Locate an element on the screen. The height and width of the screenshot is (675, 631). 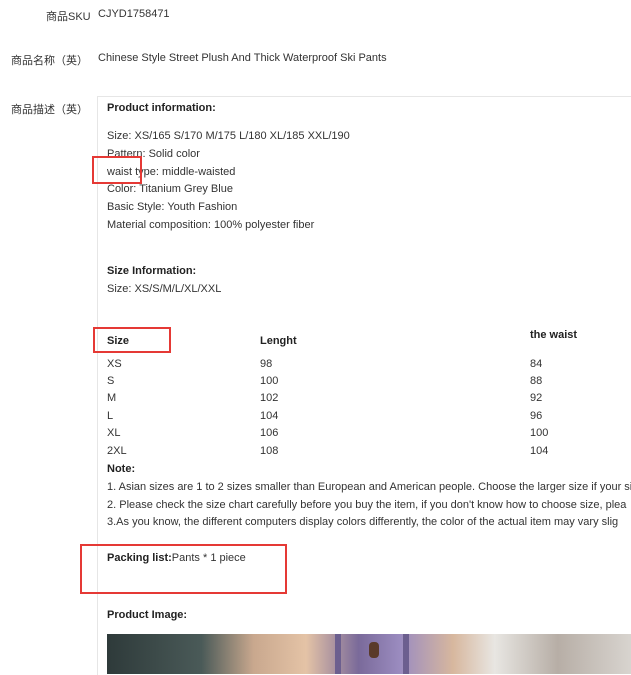
table-header-length: Lenght is located at coordinates (278, 341).